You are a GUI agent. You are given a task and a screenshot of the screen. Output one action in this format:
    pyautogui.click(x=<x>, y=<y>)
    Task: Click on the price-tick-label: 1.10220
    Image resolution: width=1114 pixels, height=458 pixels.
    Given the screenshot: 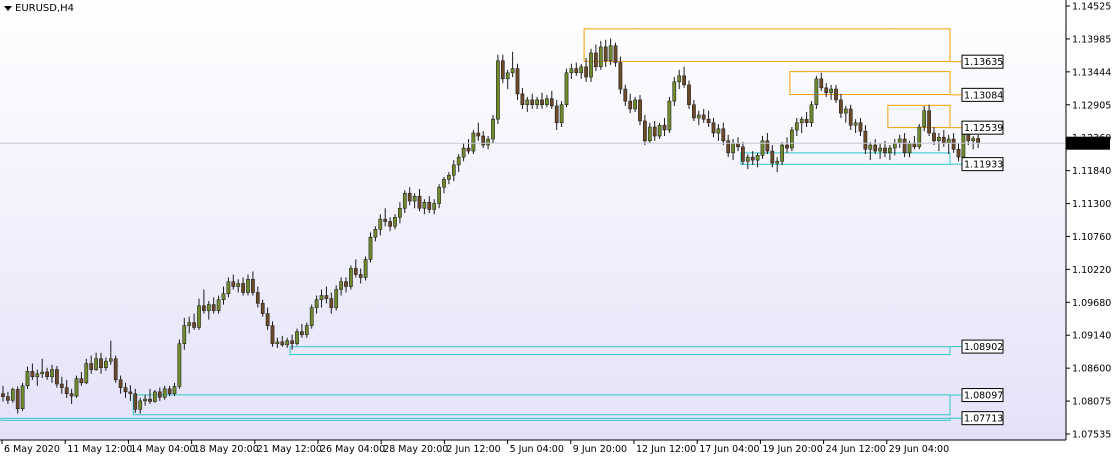 What is the action you would take?
    pyautogui.click(x=1091, y=270)
    